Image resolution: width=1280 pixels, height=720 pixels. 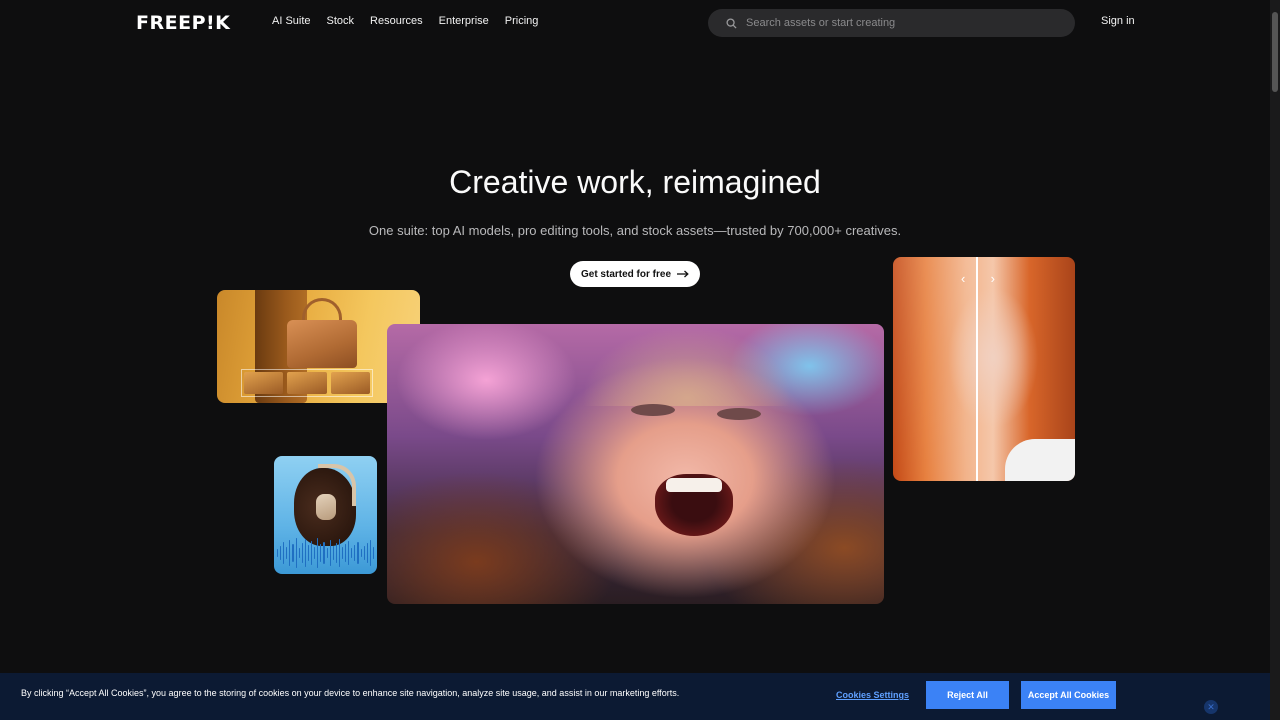 I want to click on audio-waveform, so click(x=325, y=553).